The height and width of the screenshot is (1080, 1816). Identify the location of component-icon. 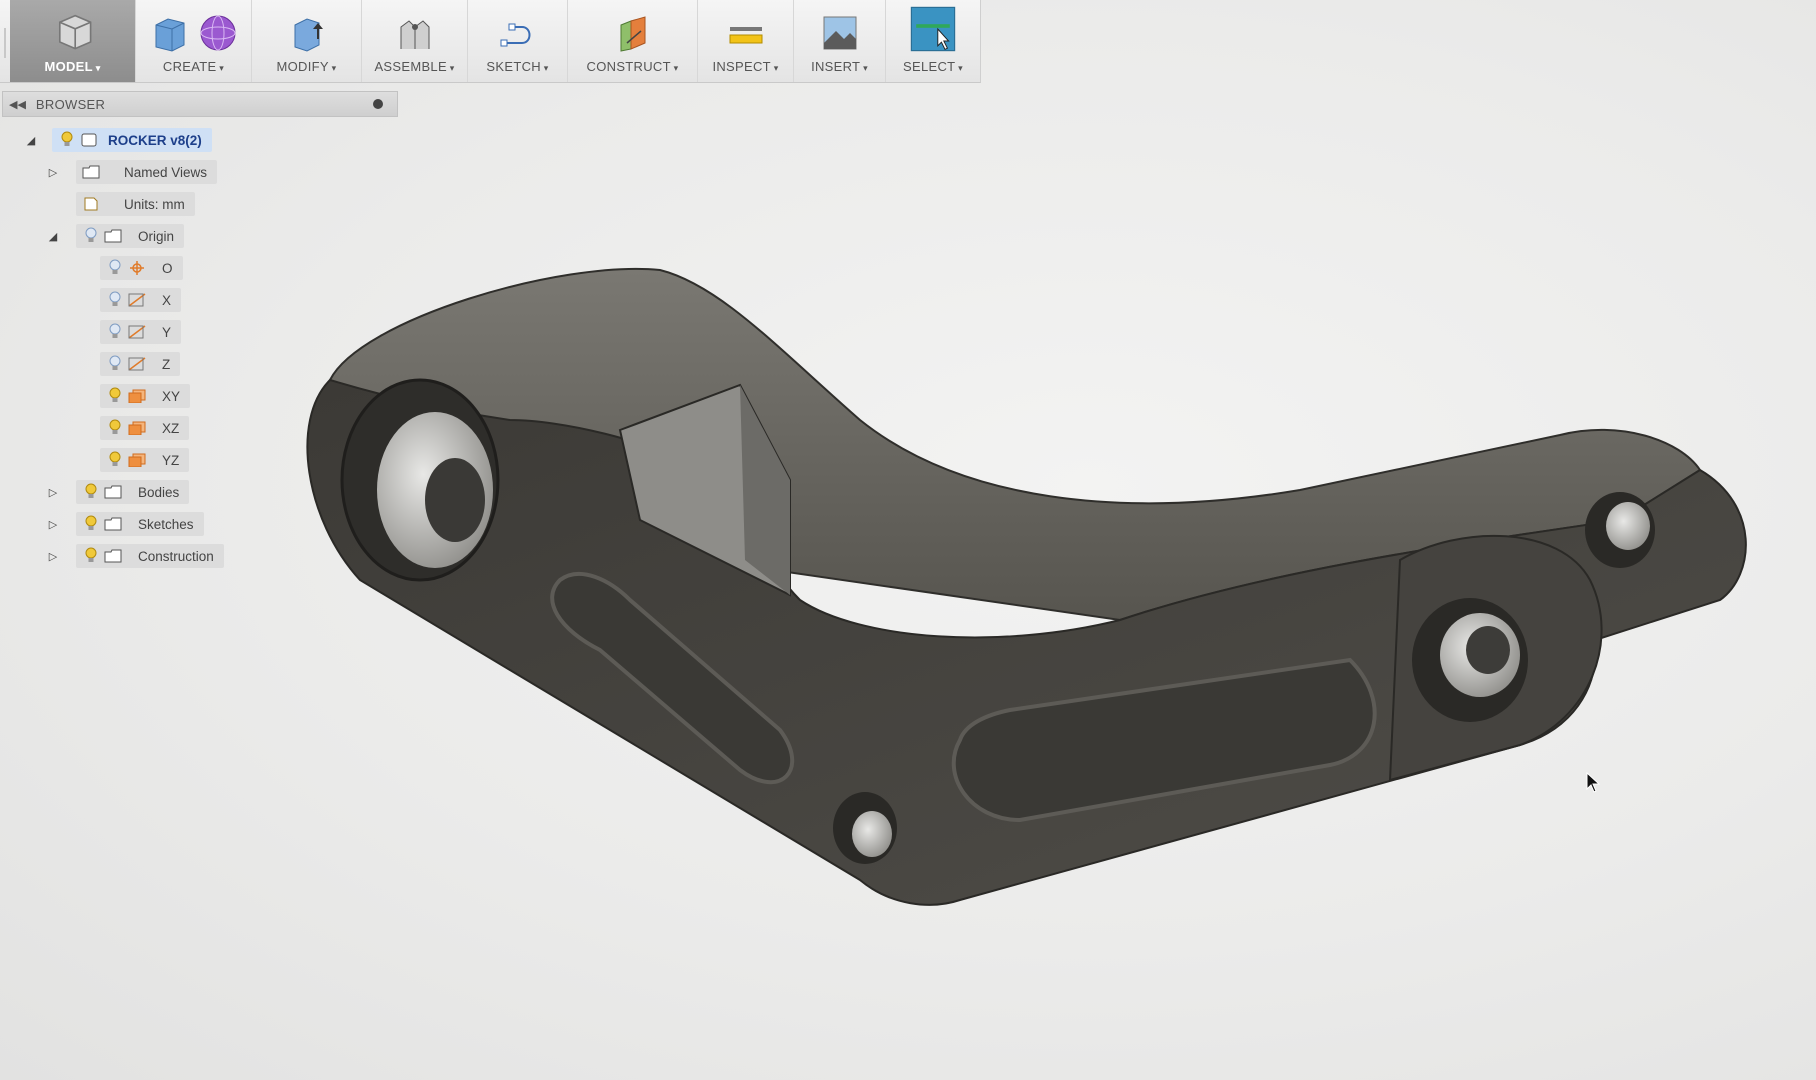
(89, 140).